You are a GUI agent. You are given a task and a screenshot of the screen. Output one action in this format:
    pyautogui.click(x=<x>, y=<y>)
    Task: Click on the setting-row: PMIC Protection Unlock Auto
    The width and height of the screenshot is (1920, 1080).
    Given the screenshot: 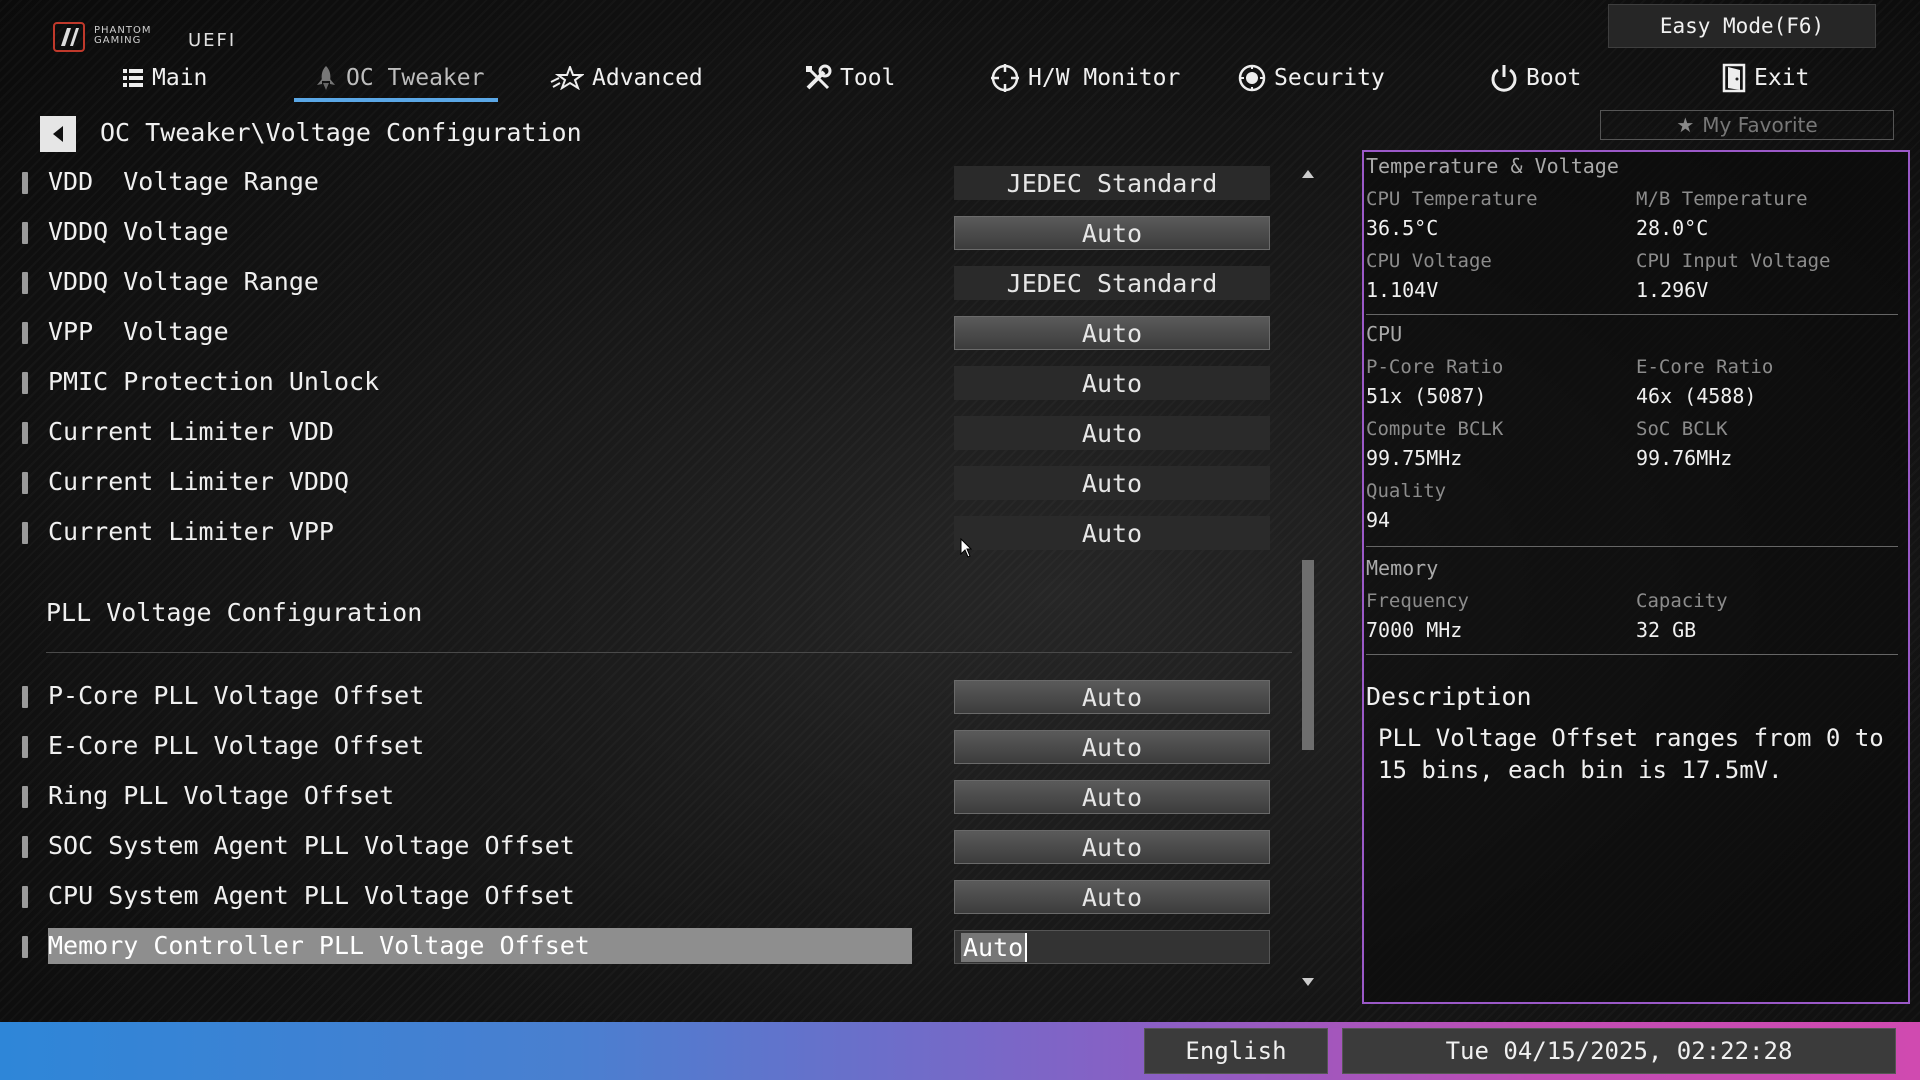 What is the action you would take?
    pyautogui.click(x=650, y=382)
    